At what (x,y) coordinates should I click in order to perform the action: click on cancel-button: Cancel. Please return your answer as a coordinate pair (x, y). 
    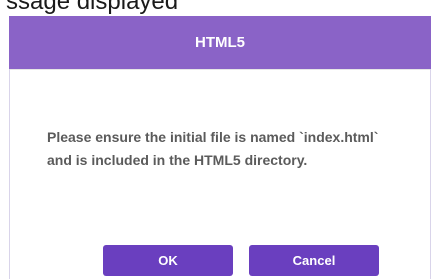
    Looking at the image, I should click on (314, 260).